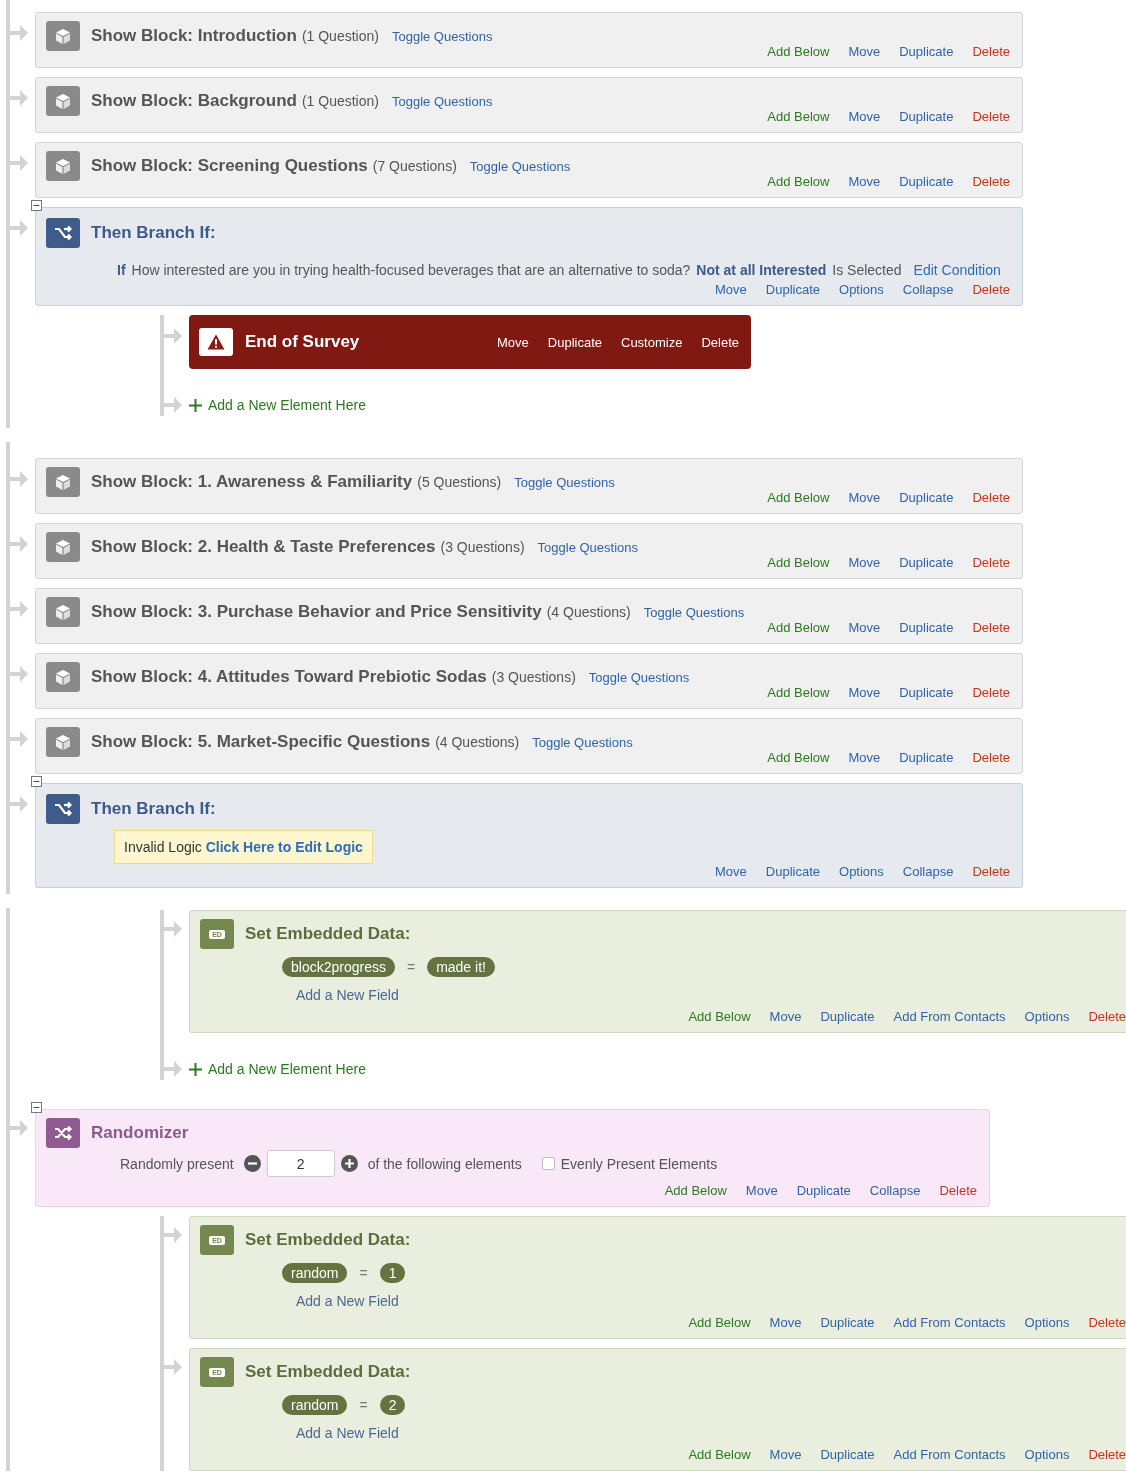 This screenshot has height=1480, width=1126. I want to click on minus-icon, so click(252, 1163).